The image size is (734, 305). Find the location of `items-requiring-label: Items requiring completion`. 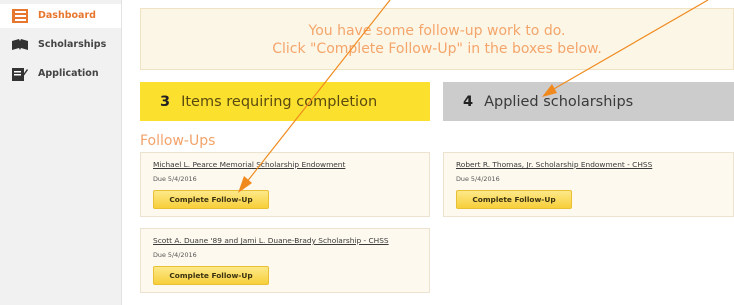

items-requiring-label: Items requiring completion is located at coordinates (279, 101).